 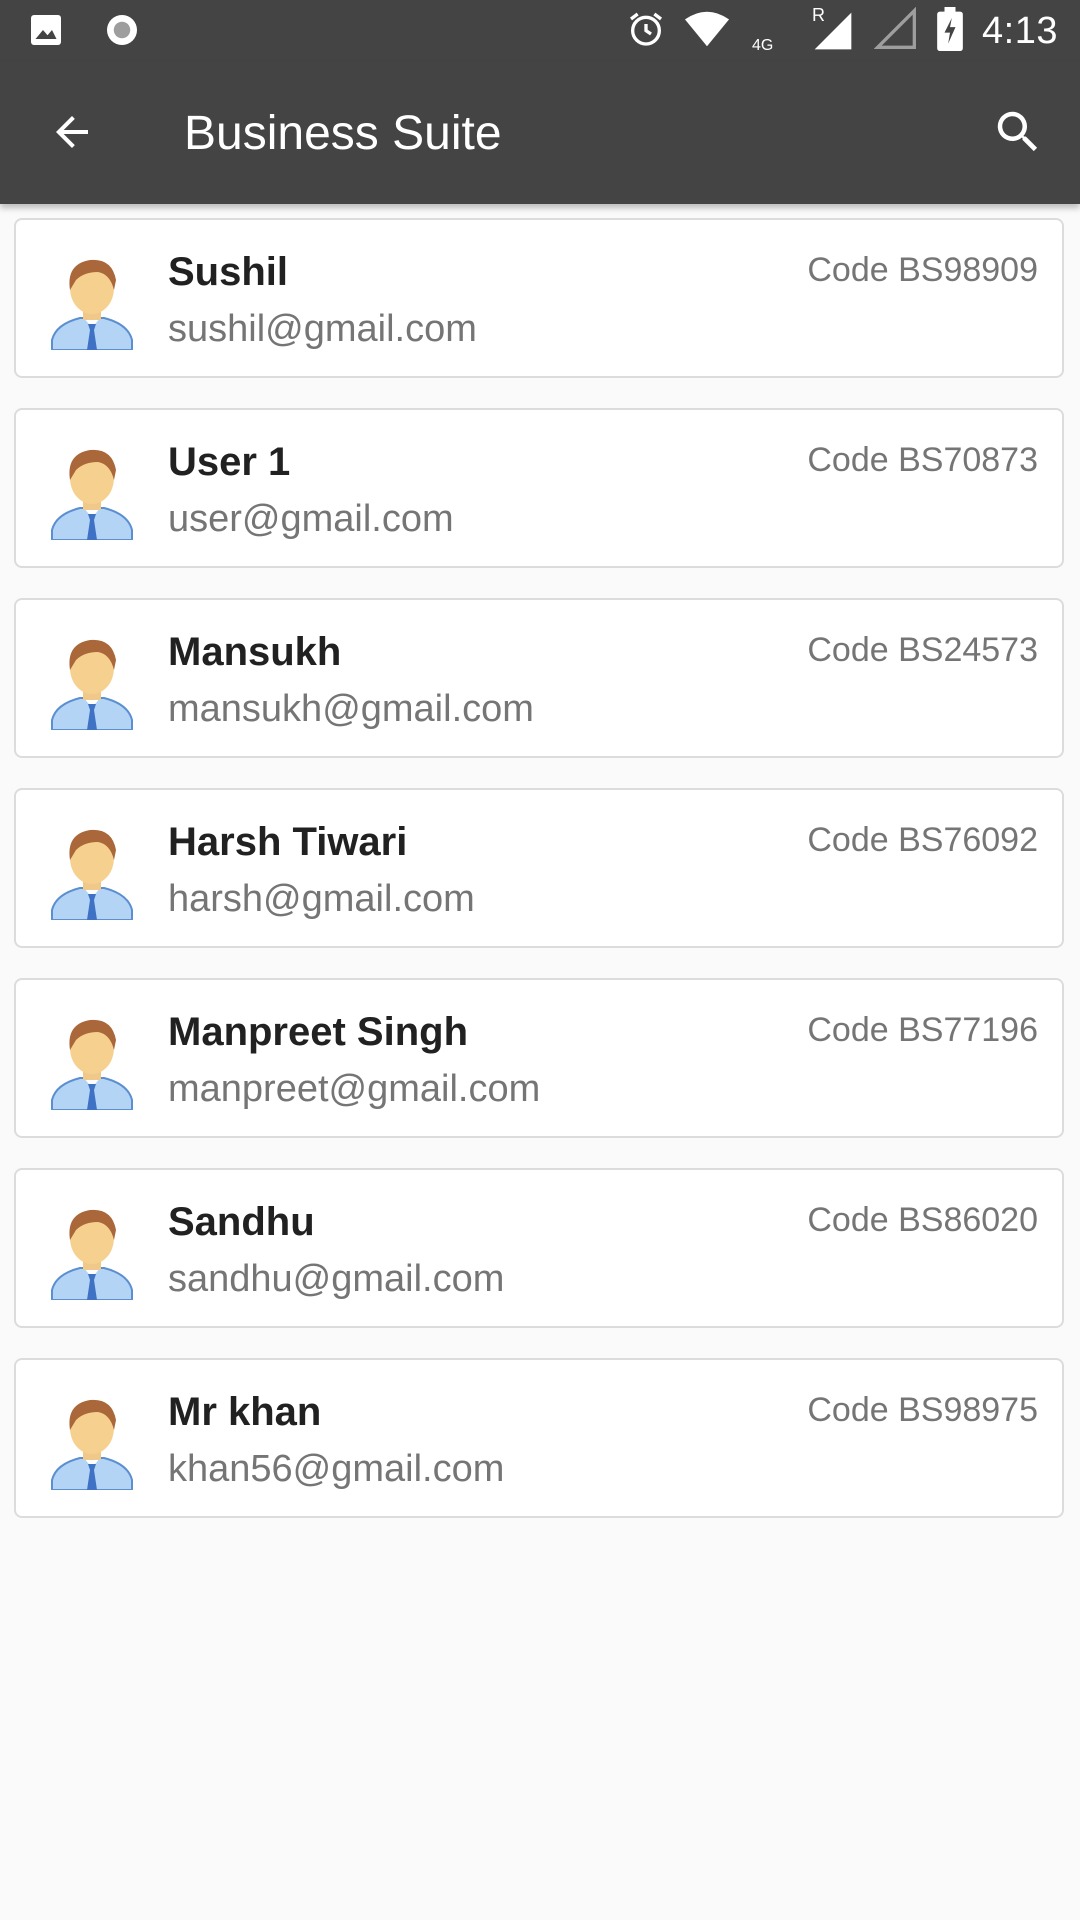 What do you see at coordinates (539, 1248) in the screenshot?
I see `list-item: Sandhu sandhu@gmail.com Code BS86020` at bounding box center [539, 1248].